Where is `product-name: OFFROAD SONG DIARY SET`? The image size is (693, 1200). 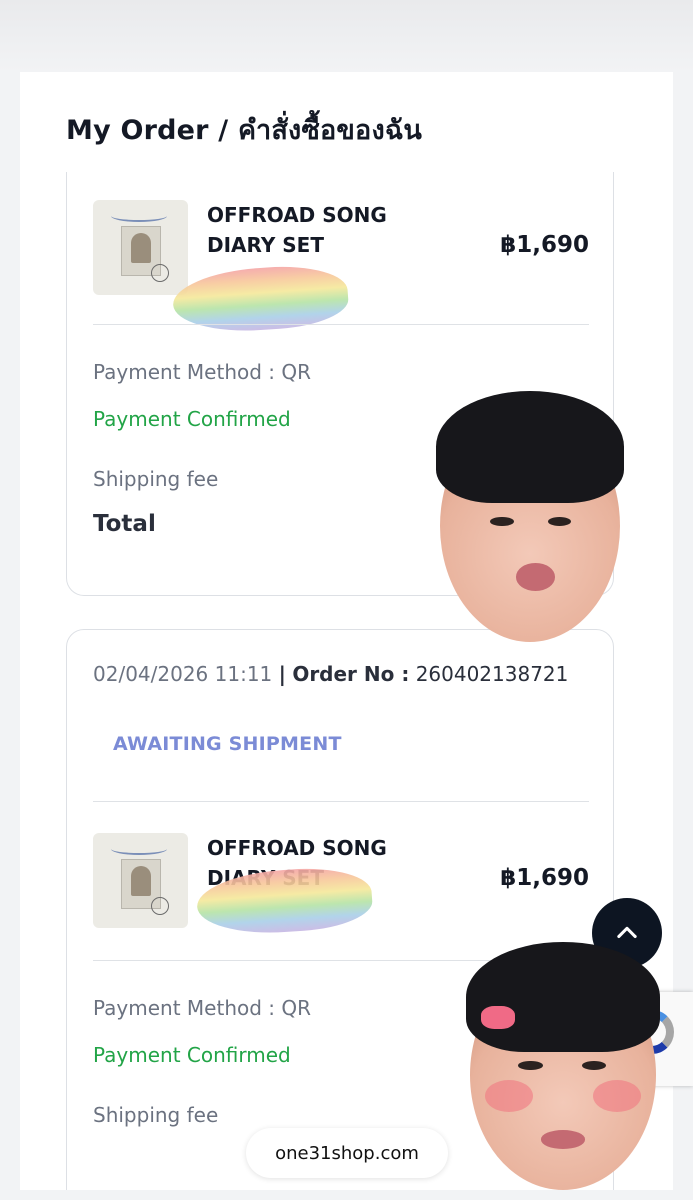
product-name: OFFROAD SONG DIARY SET is located at coordinates (327, 230).